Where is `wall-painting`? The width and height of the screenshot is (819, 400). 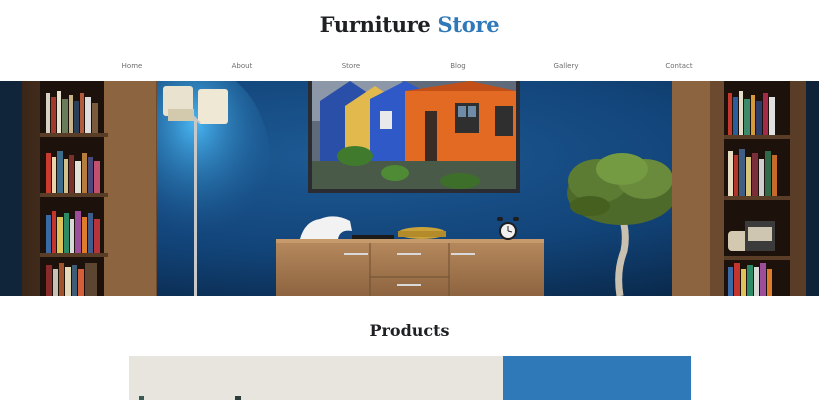 wall-painting is located at coordinates (414, 137).